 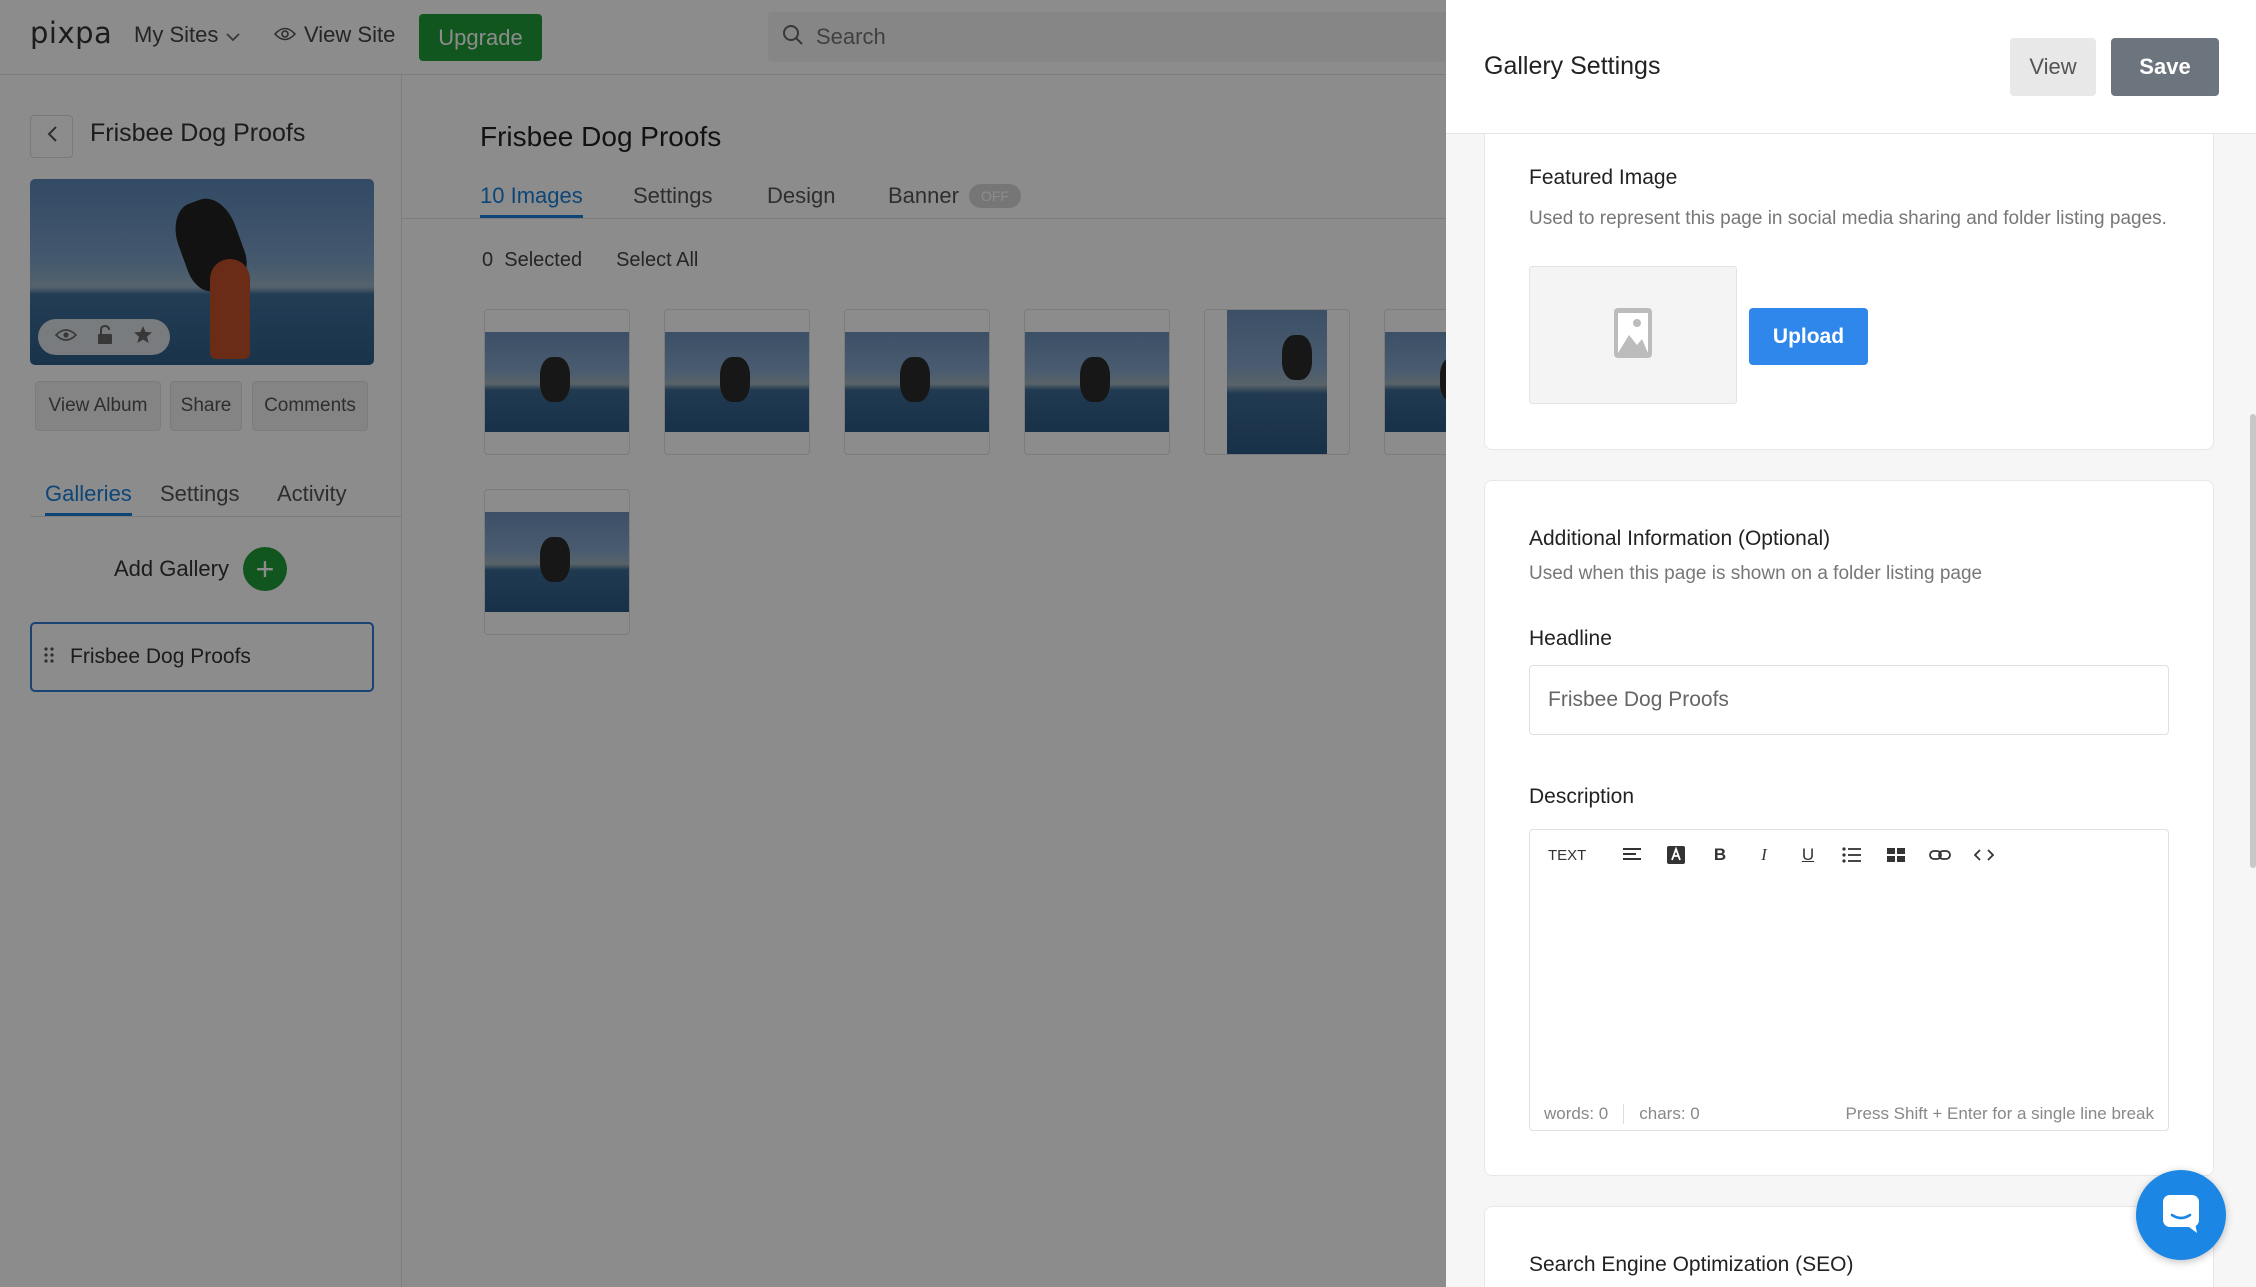 What do you see at coordinates (1632, 855) in the screenshot?
I see `align-icon` at bounding box center [1632, 855].